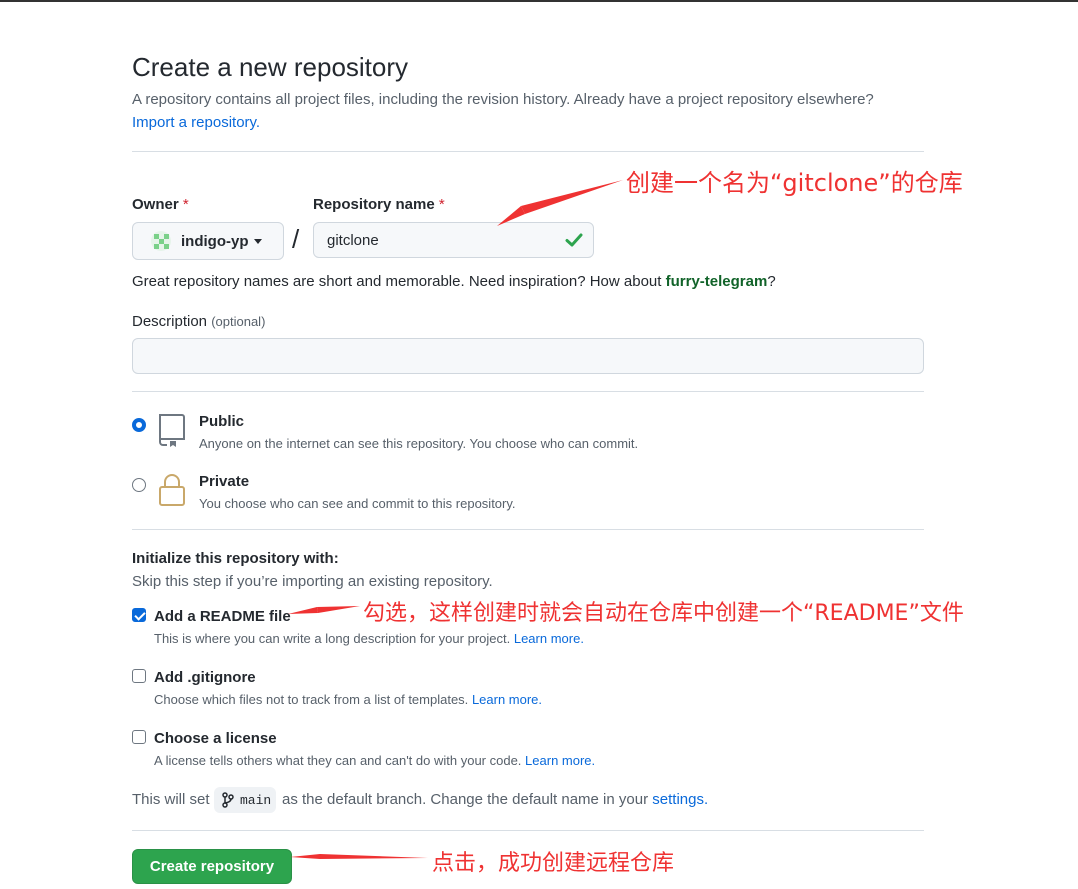 This screenshot has width=1078, height=889. What do you see at coordinates (553, 863) in the screenshot?
I see `annotation-create: 点击，成功创建远程仓库` at bounding box center [553, 863].